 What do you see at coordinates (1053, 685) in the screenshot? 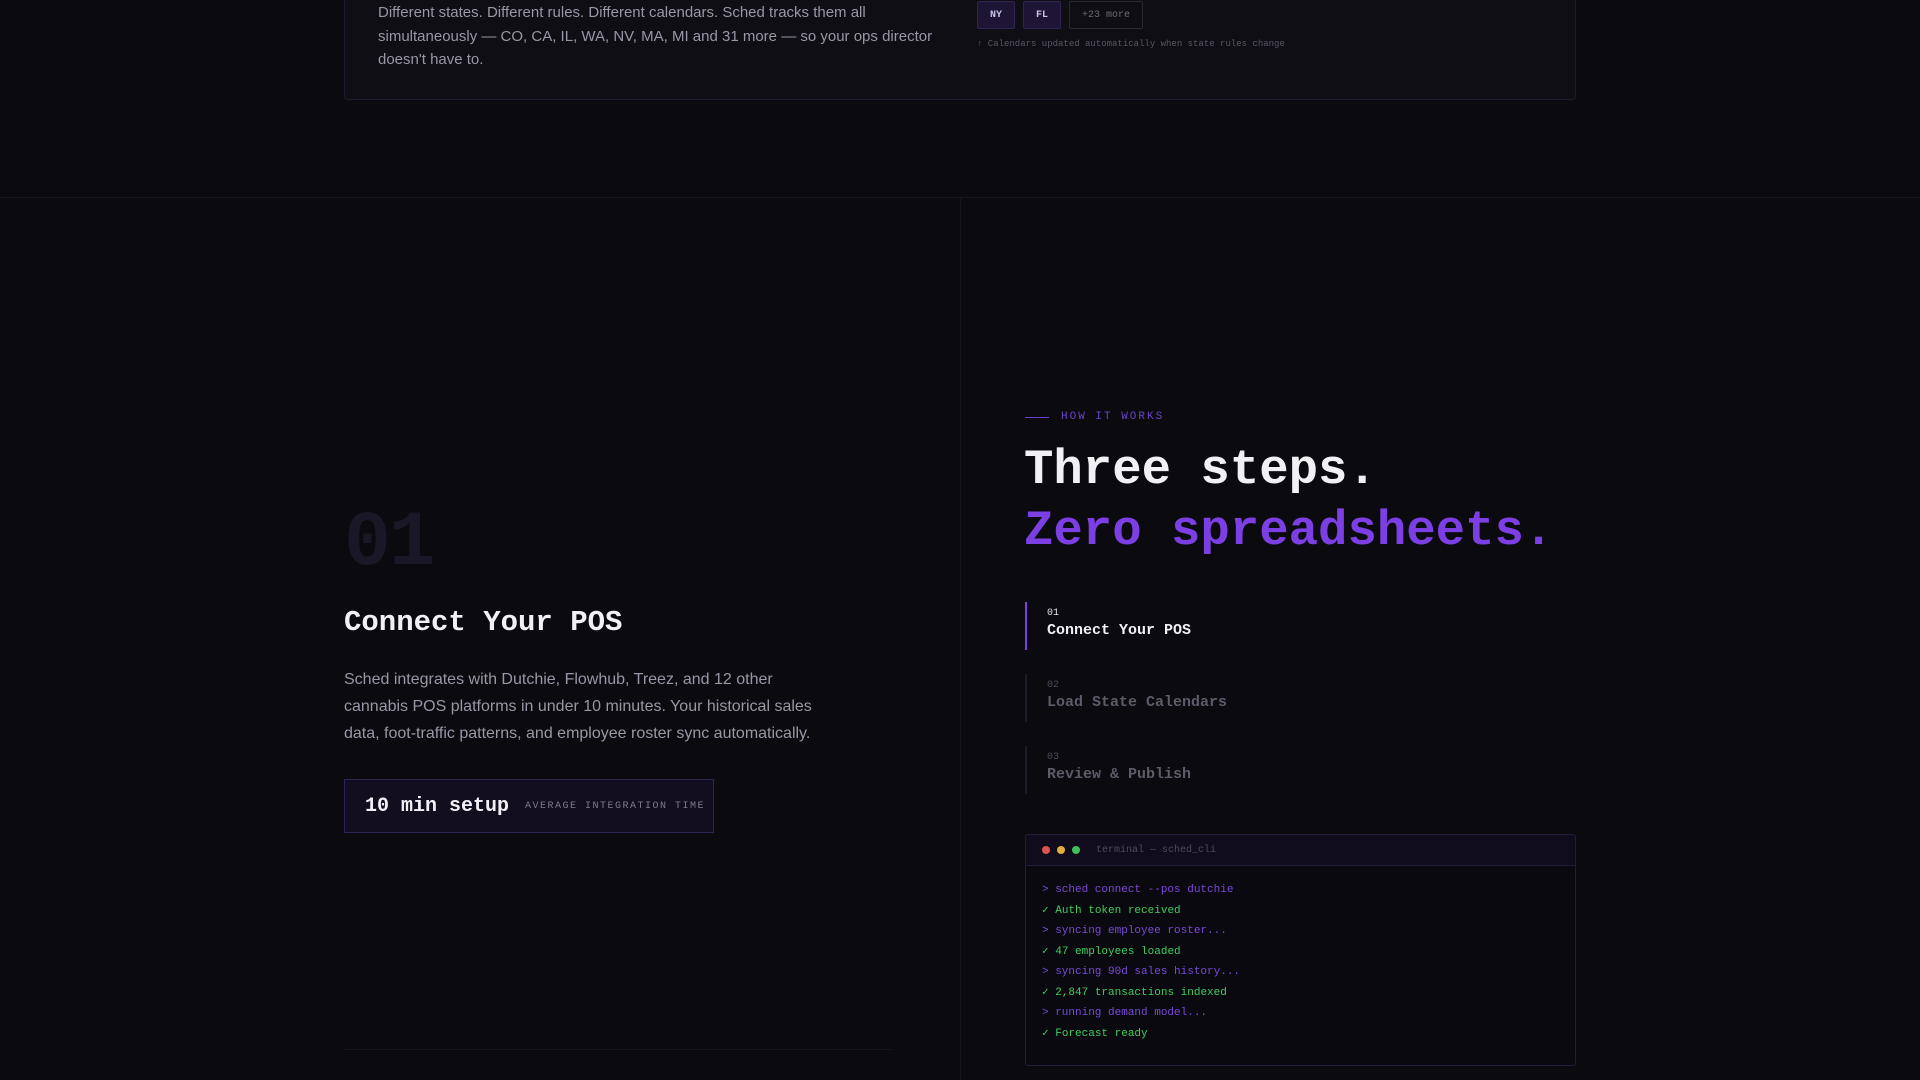
I see `step-number: 02` at bounding box center [1053, 685].